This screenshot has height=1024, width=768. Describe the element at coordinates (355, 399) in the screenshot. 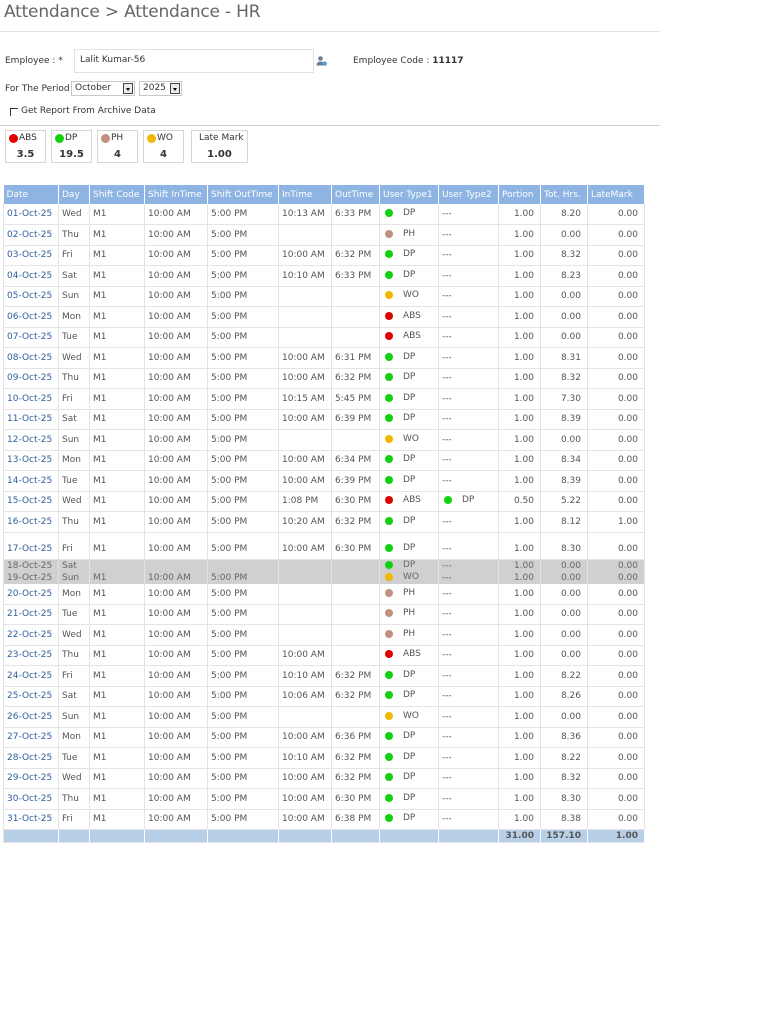

I see `out-time-cell: 5:45 PM` at that location.